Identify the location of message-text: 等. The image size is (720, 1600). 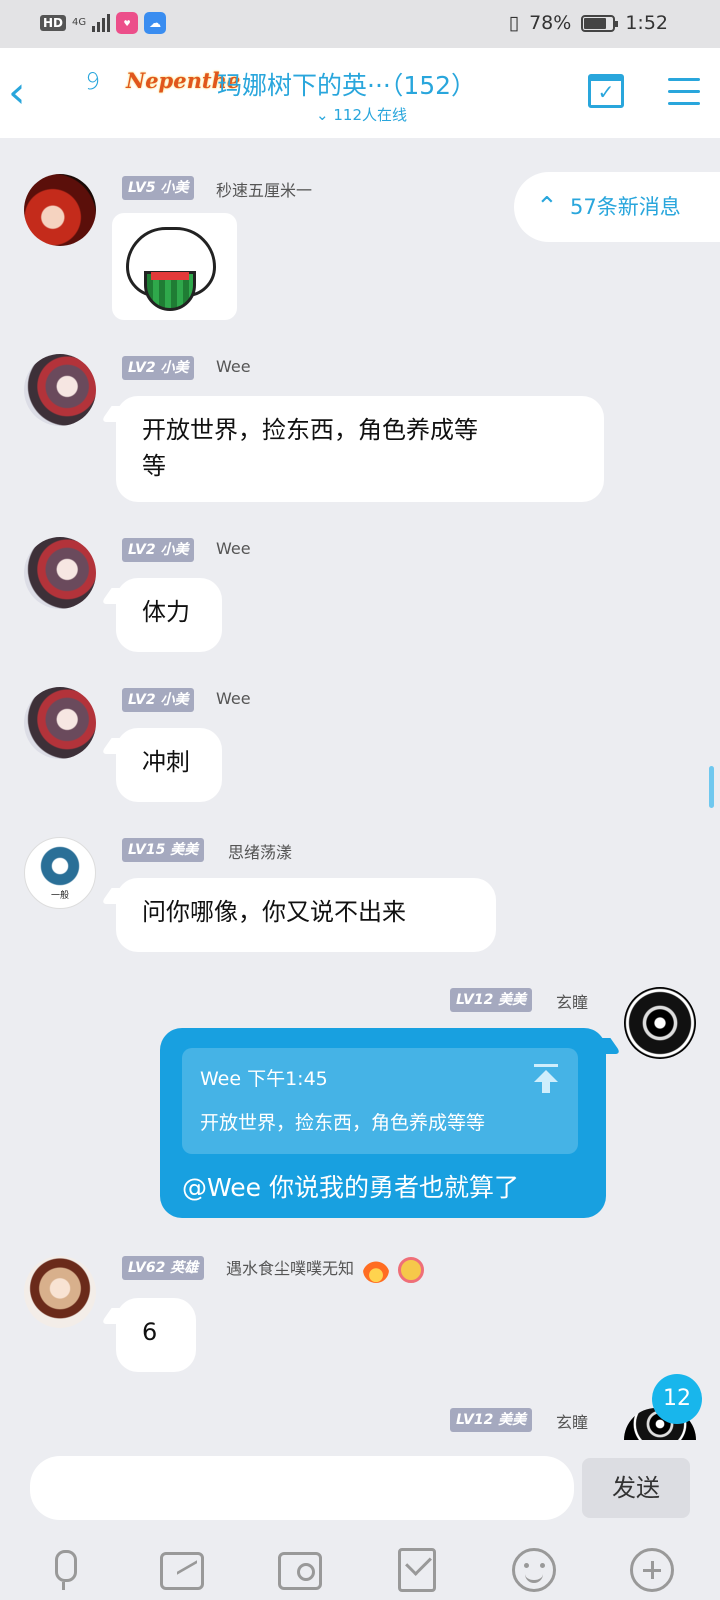
(154, 466).